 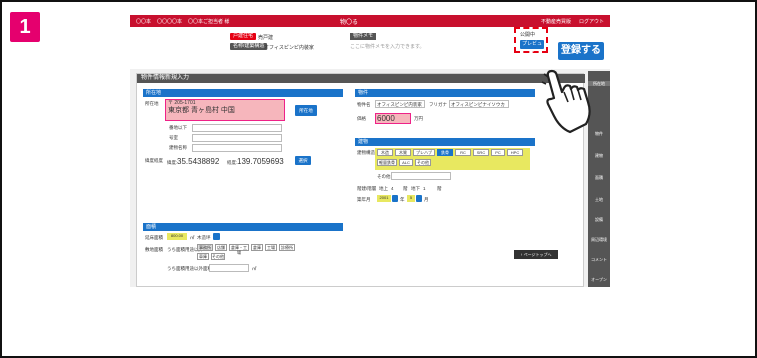 What do you see at coordinates (182, 103) in the screenshot?
I see `zip-text: 〒 205-1701` at bounding box center [182, 103].